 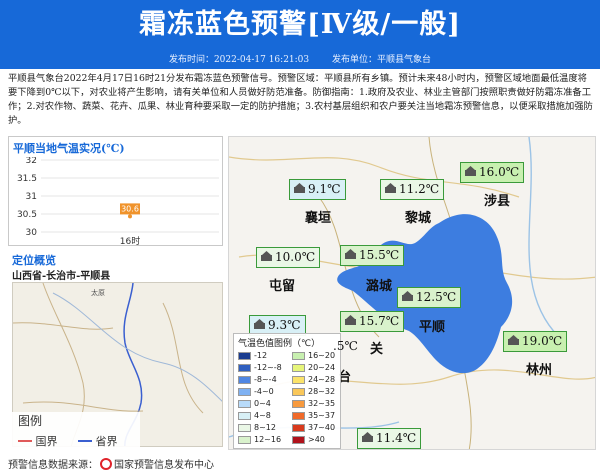 I want to click on color-legend-label: -12~-8, so click(x=268, y=367).